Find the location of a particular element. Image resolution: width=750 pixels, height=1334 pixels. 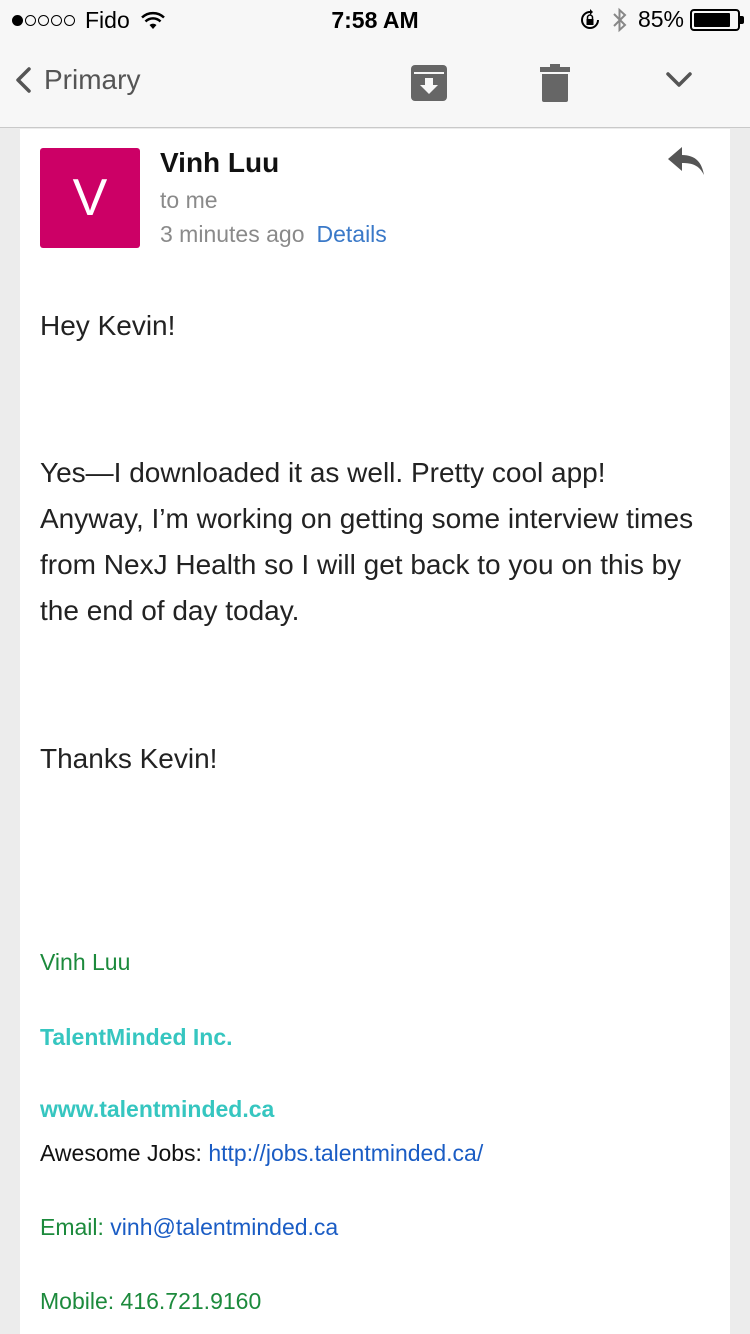

archive-button is located at coordinates (429, 85).